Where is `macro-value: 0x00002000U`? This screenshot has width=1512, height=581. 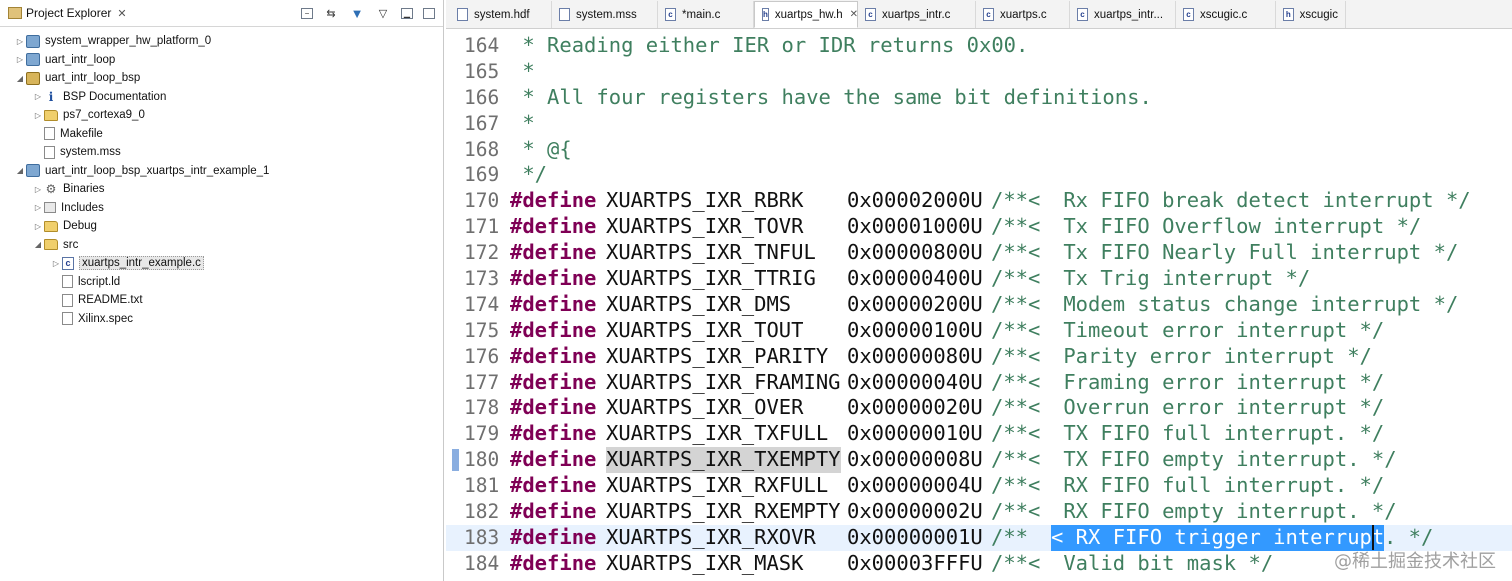
macro-value: 0x00002000U is located at coordinates (915, 200).